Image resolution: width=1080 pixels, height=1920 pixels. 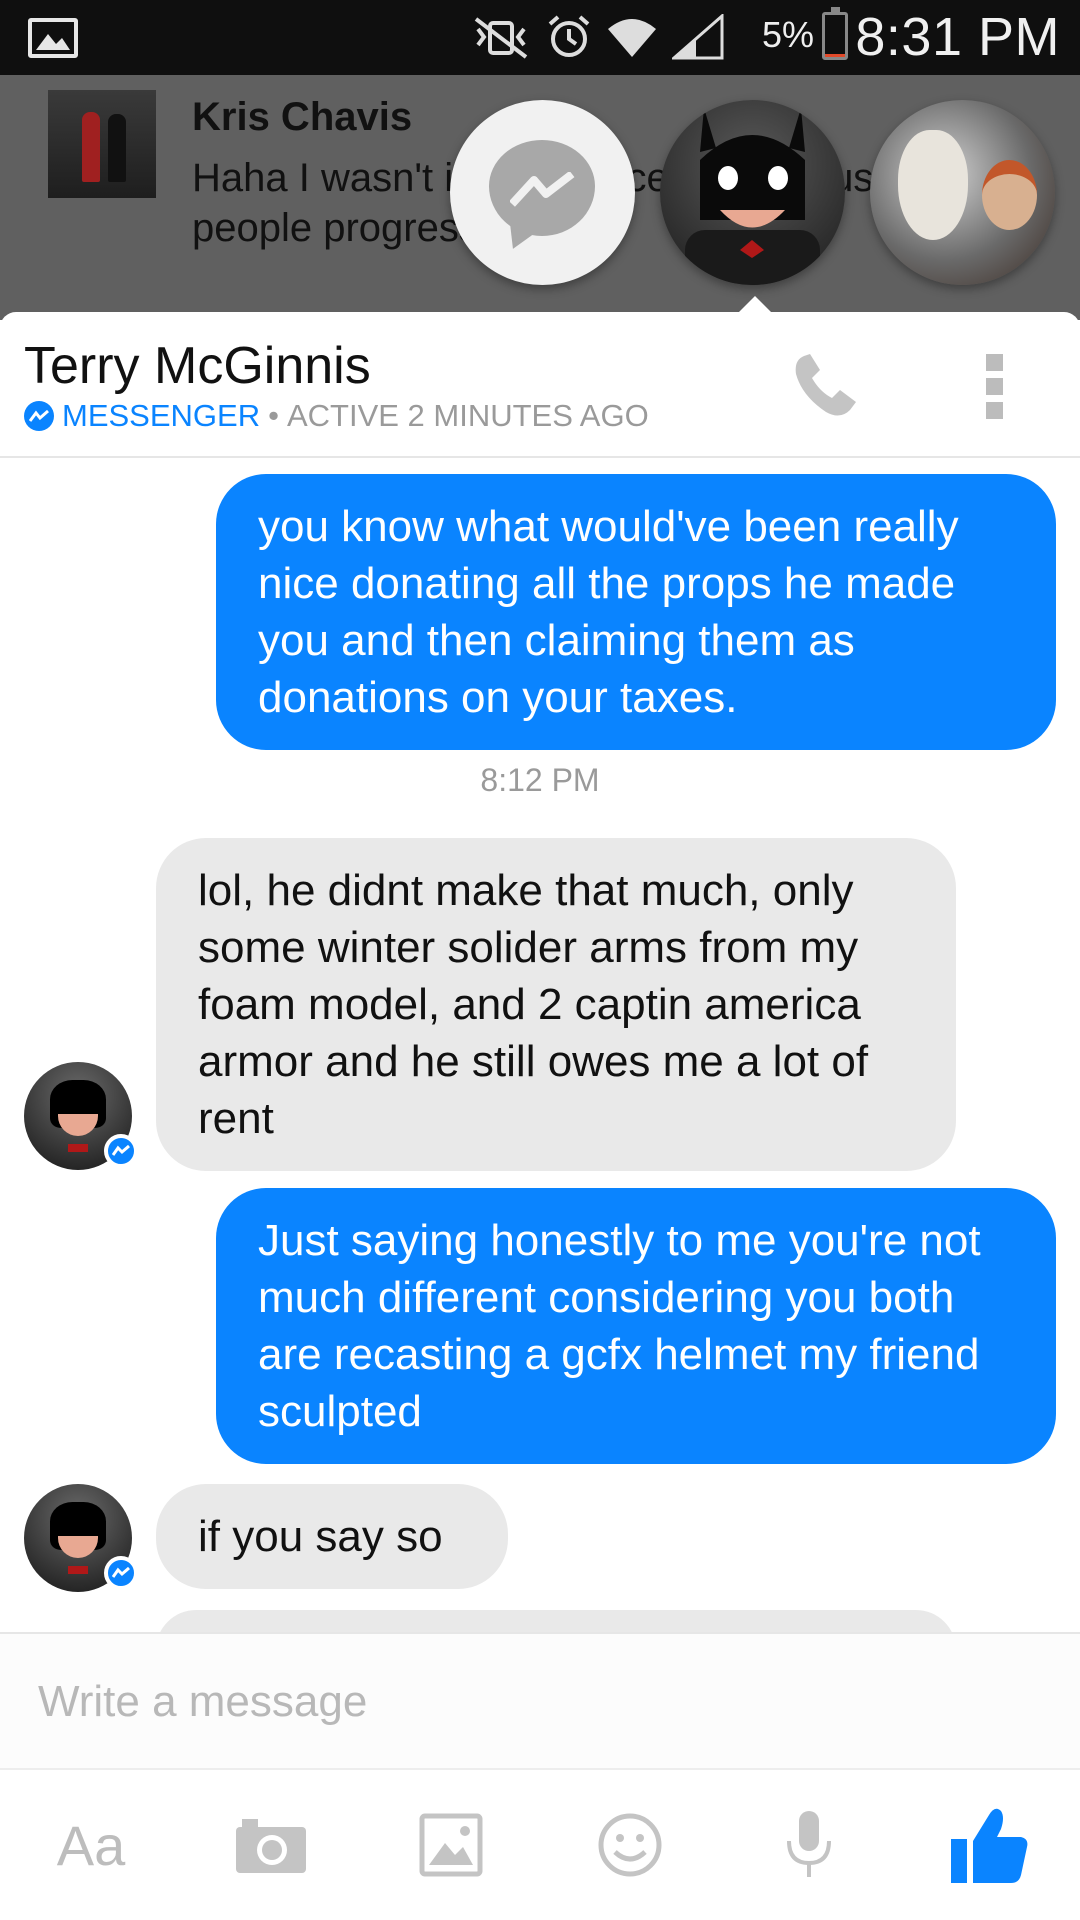 What do you see at coordinates (957, 37) in the screenshot?
I see `clock: 8:31 PM` at bounding box center [957, 37].